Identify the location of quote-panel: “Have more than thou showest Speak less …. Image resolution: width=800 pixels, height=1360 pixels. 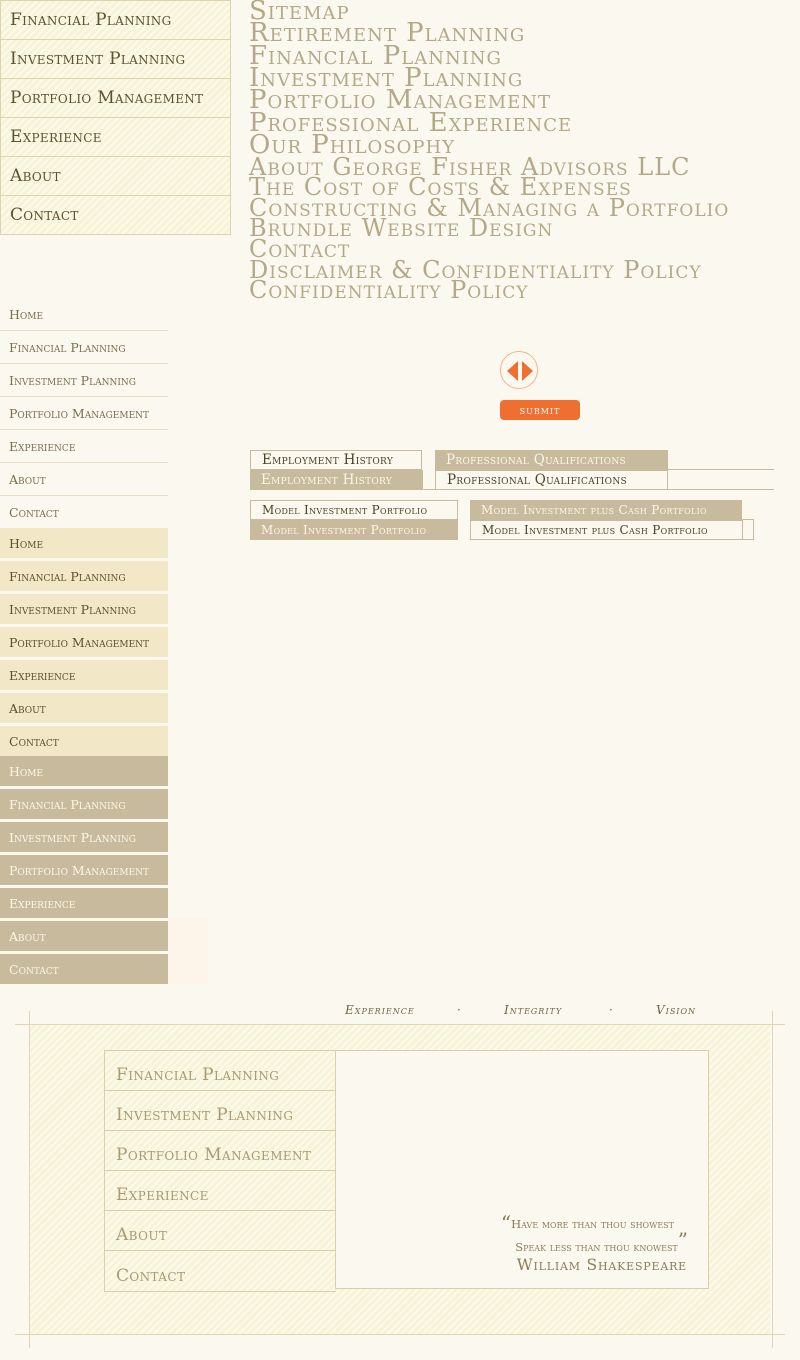
(522, 1169).